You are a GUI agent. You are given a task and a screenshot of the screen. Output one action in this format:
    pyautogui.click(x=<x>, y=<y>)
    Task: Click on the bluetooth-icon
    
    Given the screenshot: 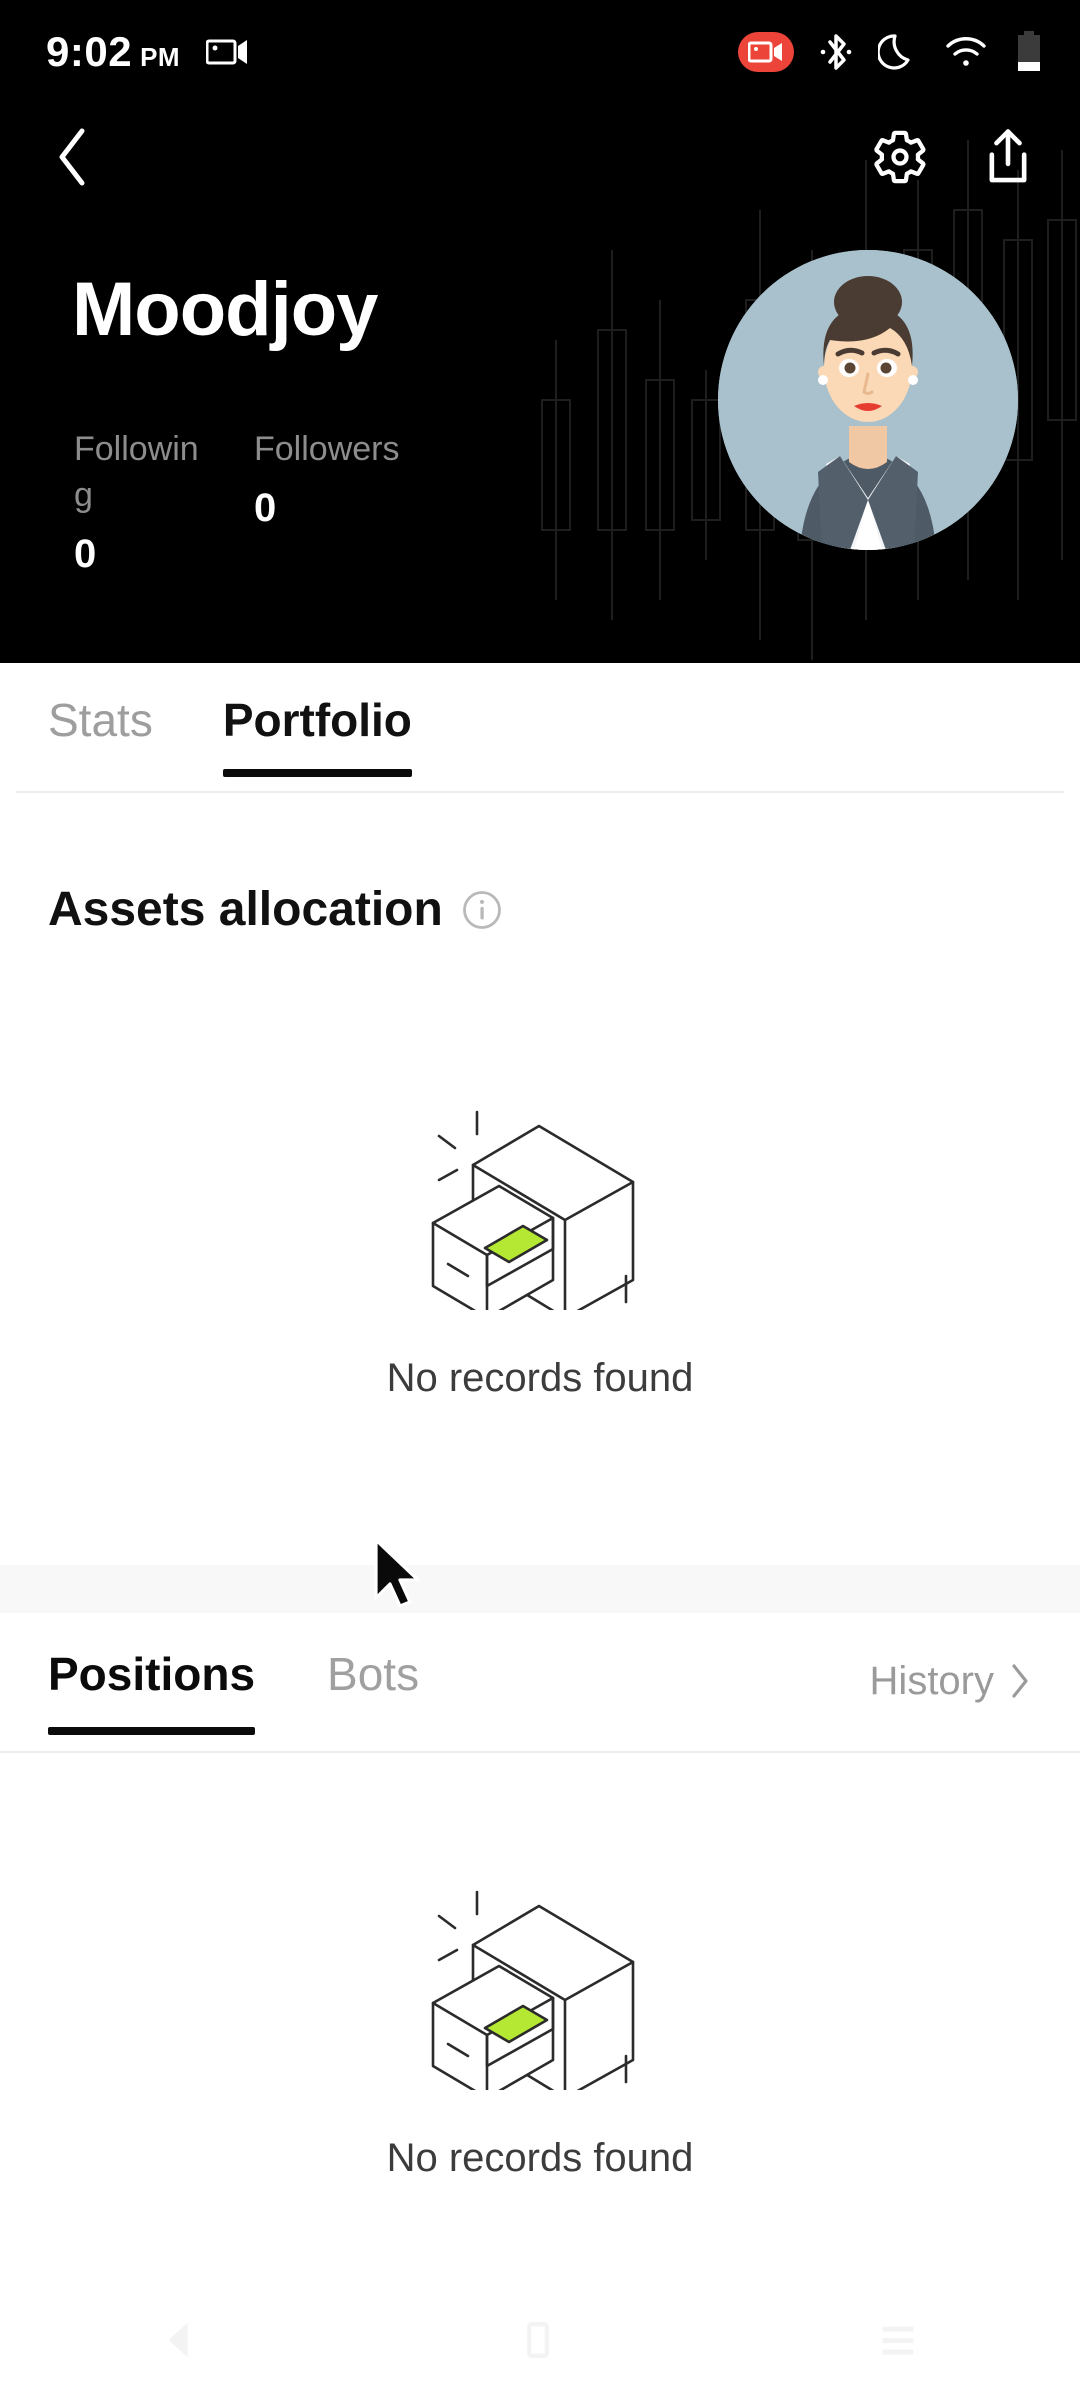 What is the action you would take?
    pyautogui.click(x=836, y=52)
    